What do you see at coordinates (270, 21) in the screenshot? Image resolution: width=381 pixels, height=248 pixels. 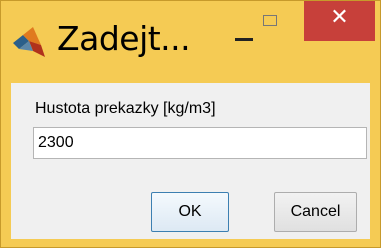 I see `maximize-button` at bounding box center [270, 21].